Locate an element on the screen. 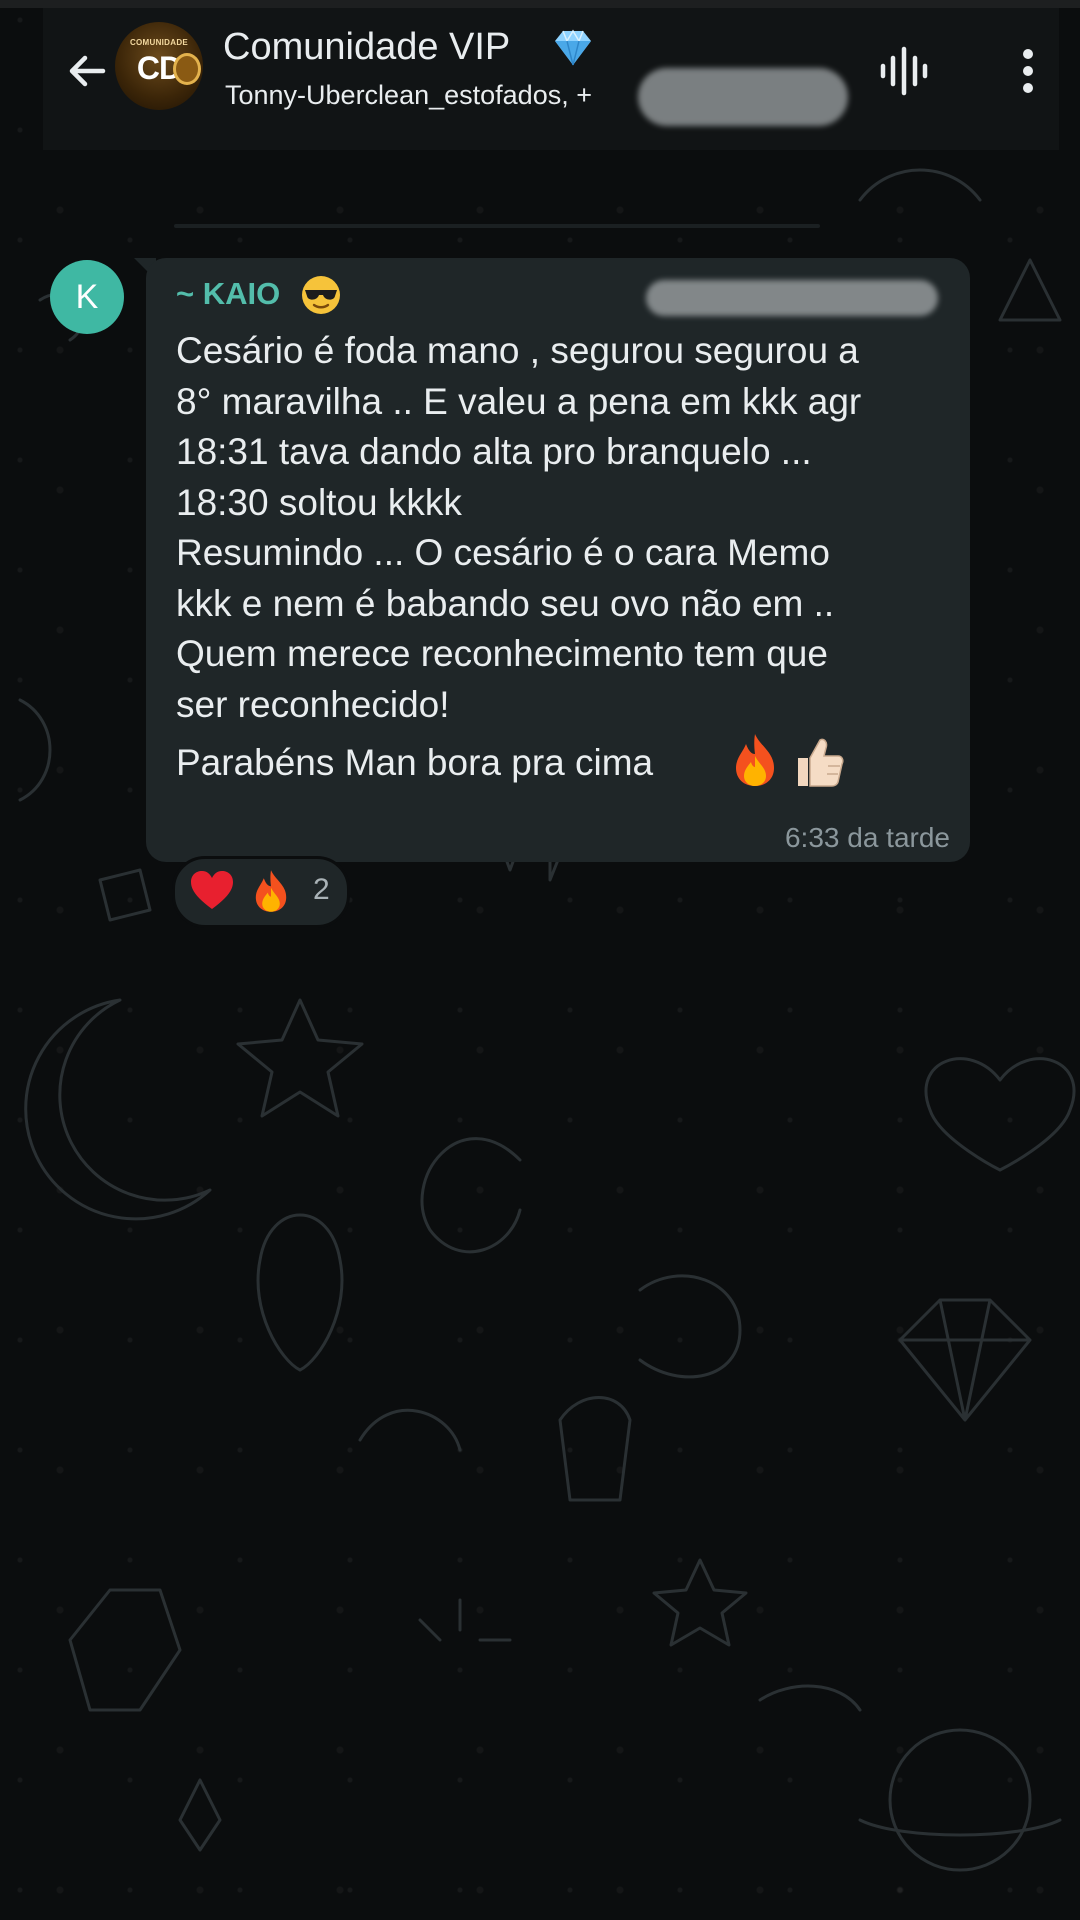 The image size is (1080, 1920). gem-icon is located at coordinates (573, 47).